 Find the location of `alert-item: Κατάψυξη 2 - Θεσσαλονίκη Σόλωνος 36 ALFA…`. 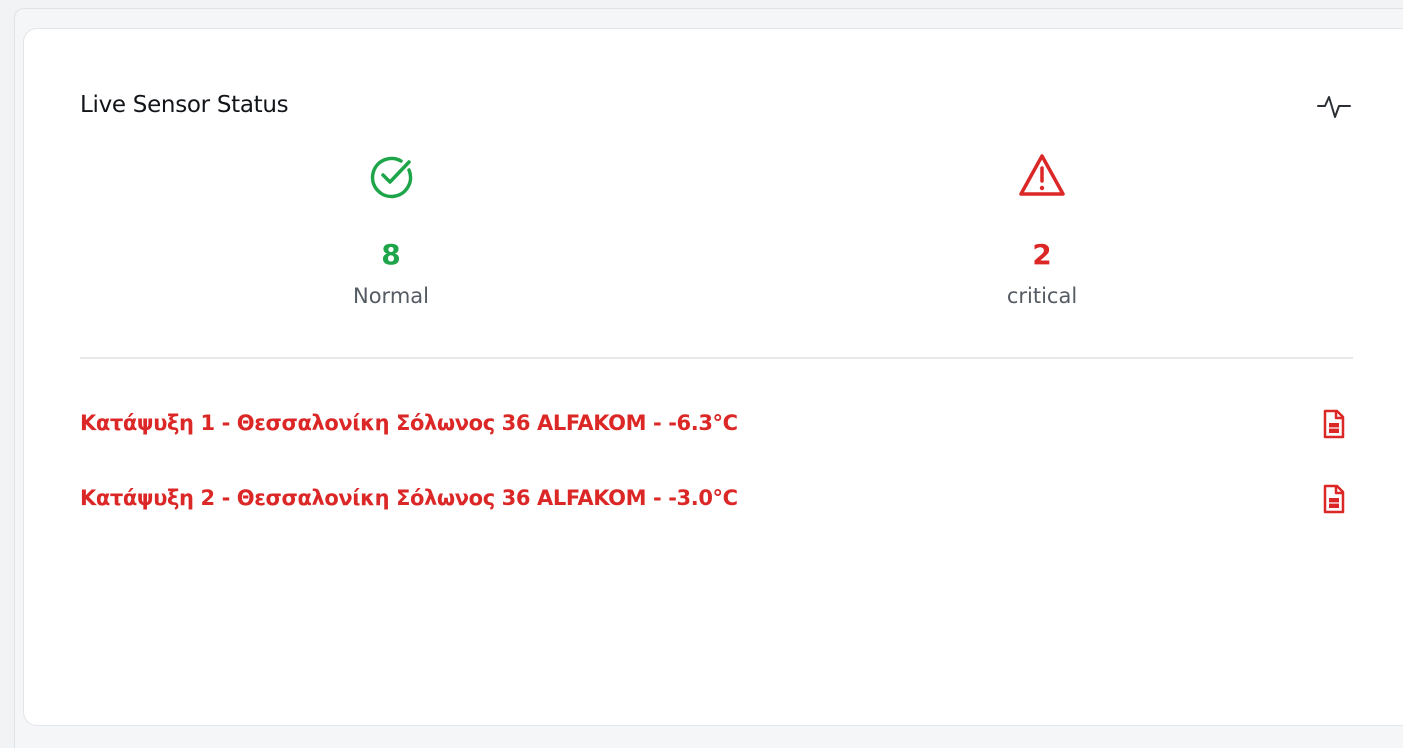

alert-item: Κατάψυξη 2 - Θεσσαλονίκη Σόλωνος 36 ALFA… is located at coordinates (716, 501).